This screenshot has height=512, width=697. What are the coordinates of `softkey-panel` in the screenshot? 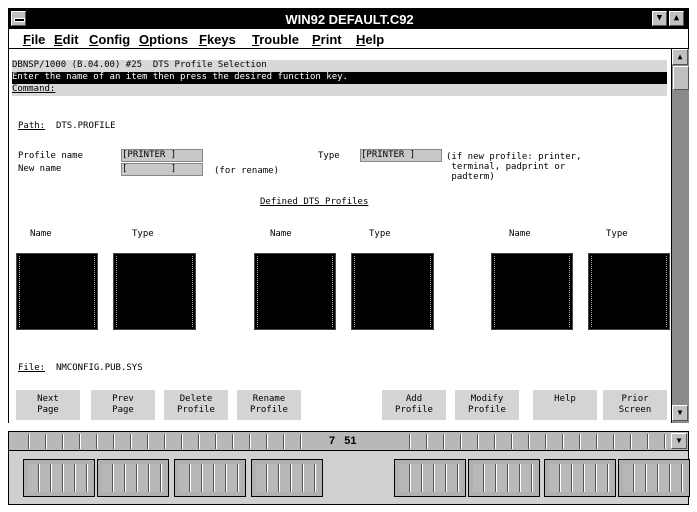 It's located at (349, 478).